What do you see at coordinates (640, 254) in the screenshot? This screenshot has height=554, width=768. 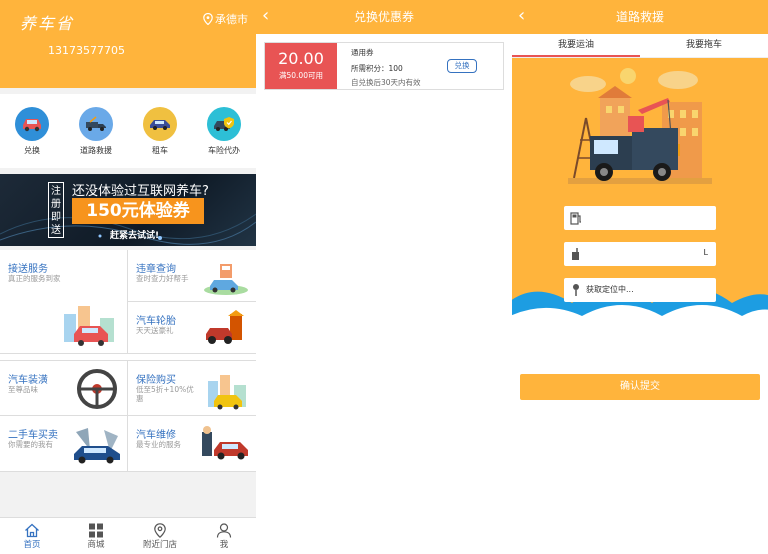 I see `fuel-volume-field: L` at bounding box center [640, 254].